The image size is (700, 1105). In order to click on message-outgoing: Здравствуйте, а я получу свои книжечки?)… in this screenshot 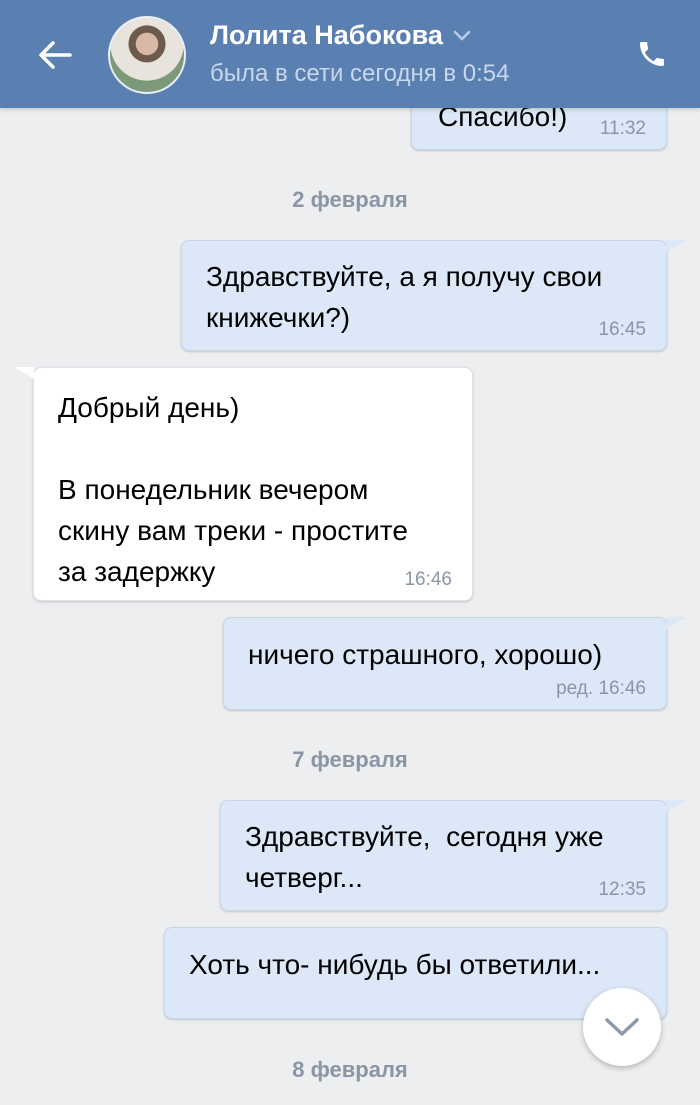, I will do `click(433, 295)`.